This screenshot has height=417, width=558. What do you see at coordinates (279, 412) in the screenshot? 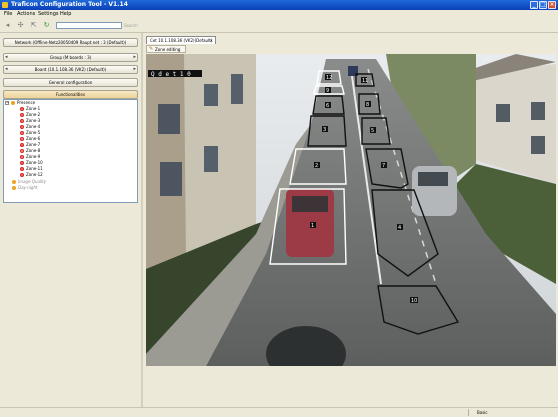
I see `status-bar: Basic` at bounding box center [279, 412].